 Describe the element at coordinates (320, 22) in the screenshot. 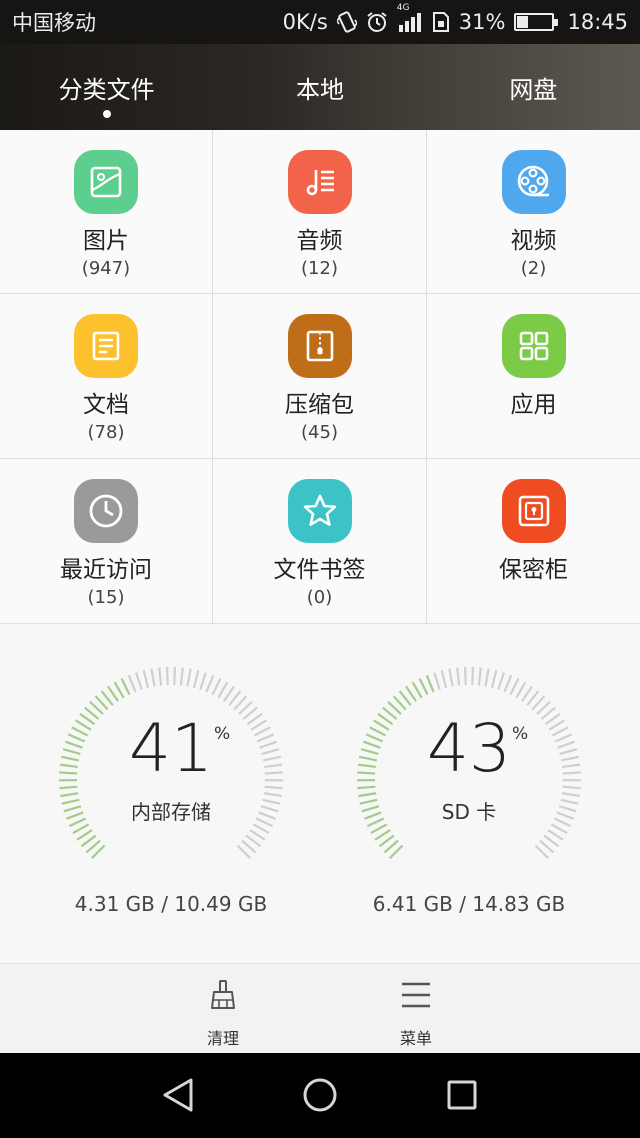

I see `status-bar: 中国移动 0K/s 4G 31% 18:45` at that location.